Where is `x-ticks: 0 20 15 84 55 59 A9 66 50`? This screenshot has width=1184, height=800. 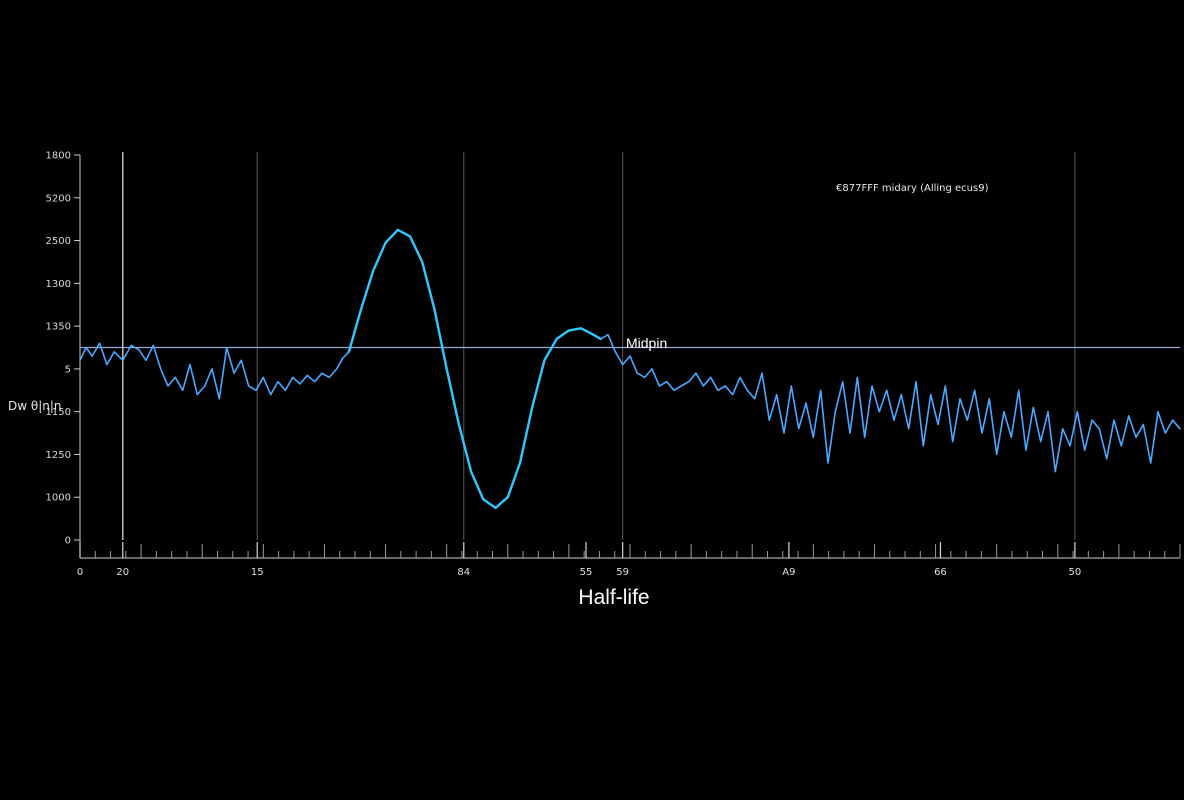
x-ticks: 0 20 15 84 55 59 A9 66 50 is located at coordinates (629, 560).